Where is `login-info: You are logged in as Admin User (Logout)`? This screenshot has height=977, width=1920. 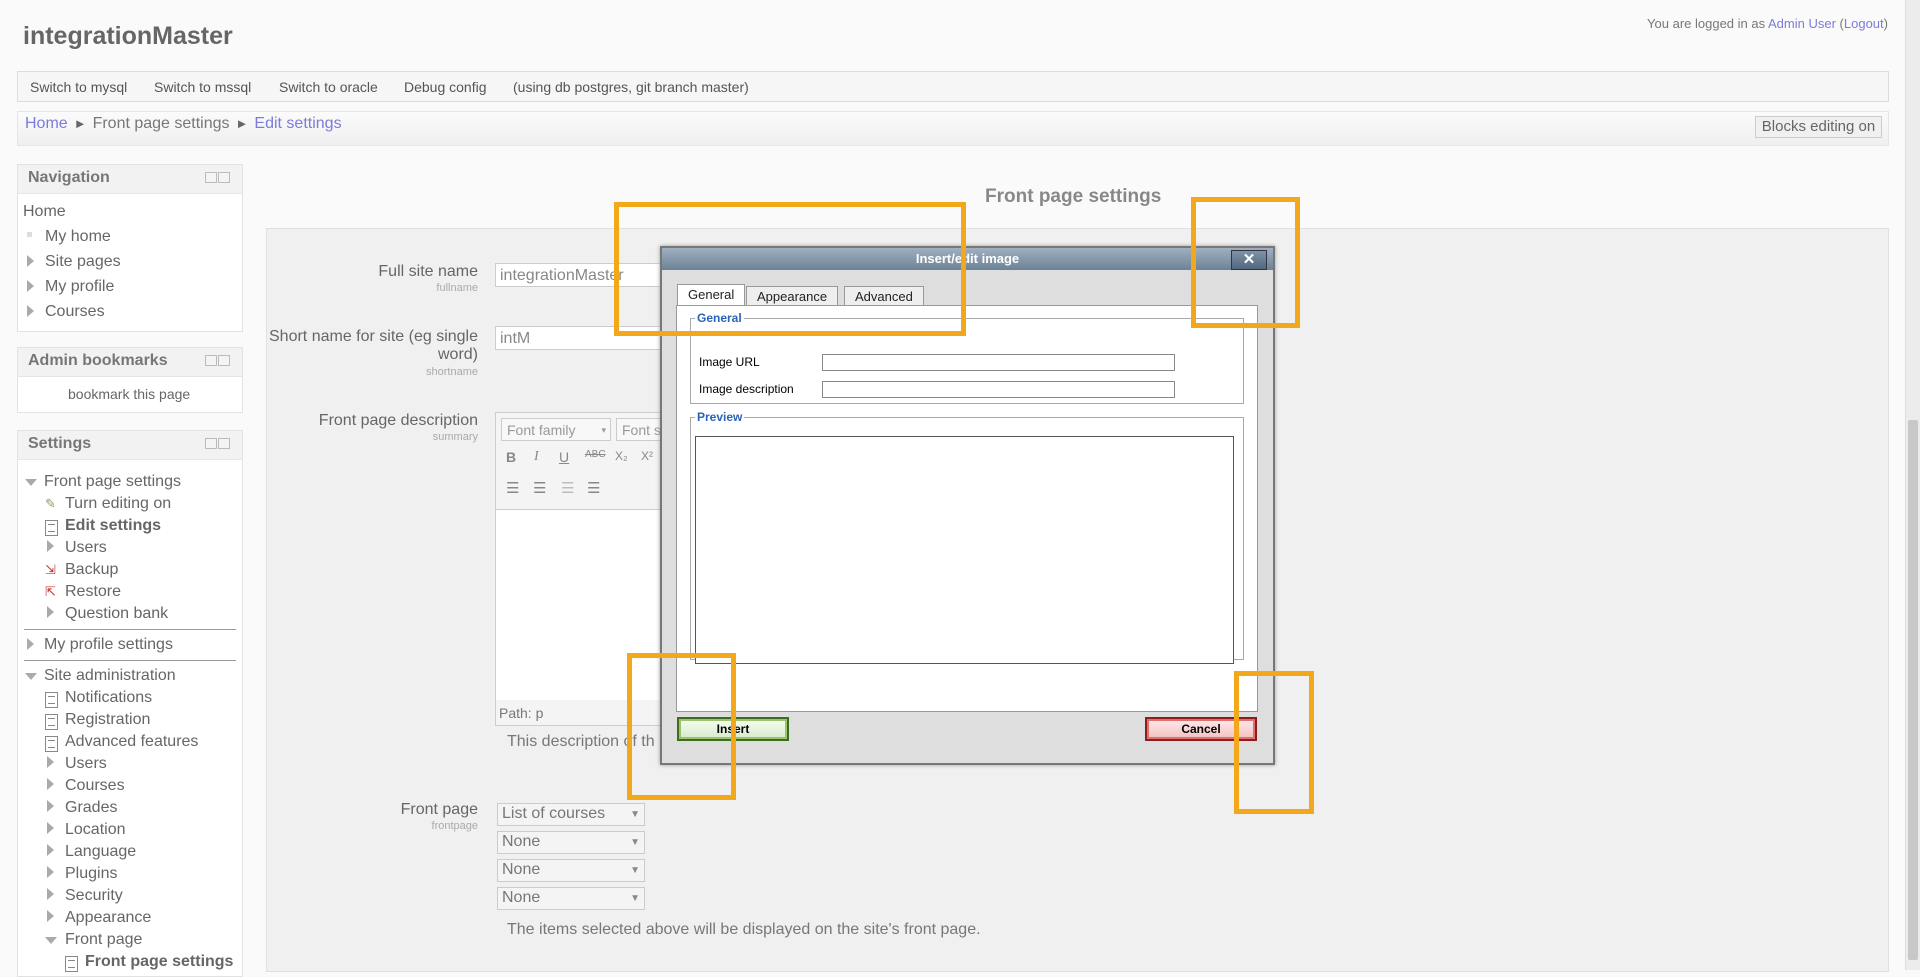 login-info: You are logged in as Admin User (Logout) is located at coordinates (1767, 23).